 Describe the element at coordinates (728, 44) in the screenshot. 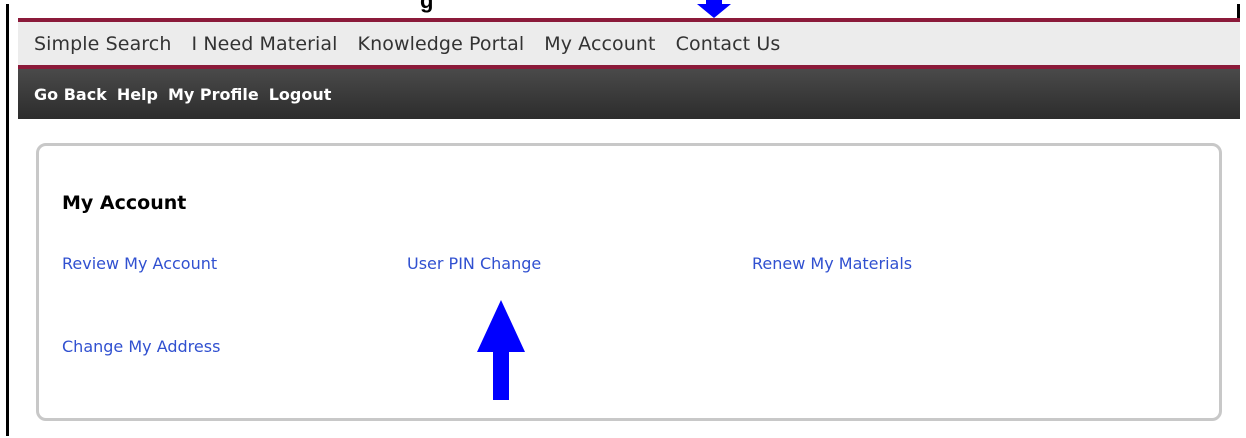

I see `nav-contact-us: Contact Us` at that location.